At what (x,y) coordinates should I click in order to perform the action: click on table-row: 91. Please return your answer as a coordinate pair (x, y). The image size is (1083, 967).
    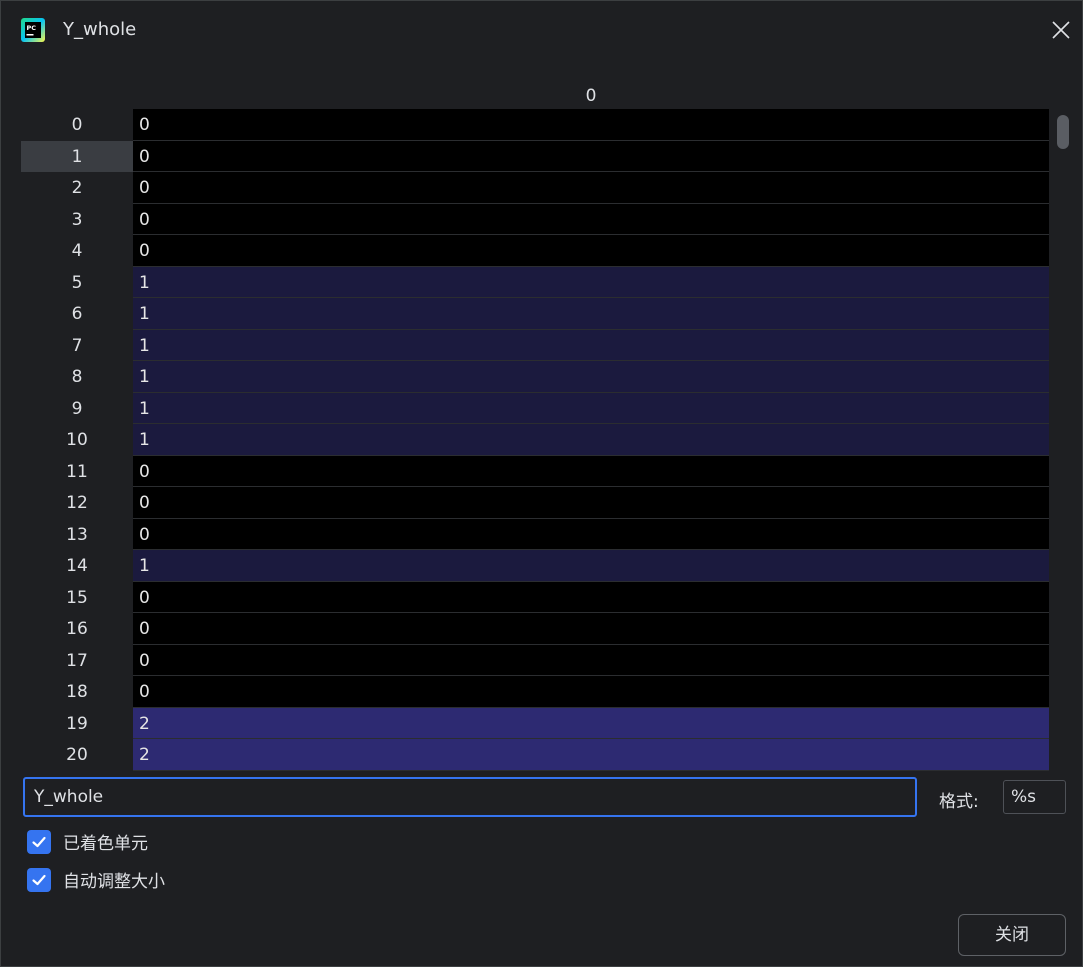
    Looking at the image, I should click on (535, 408).